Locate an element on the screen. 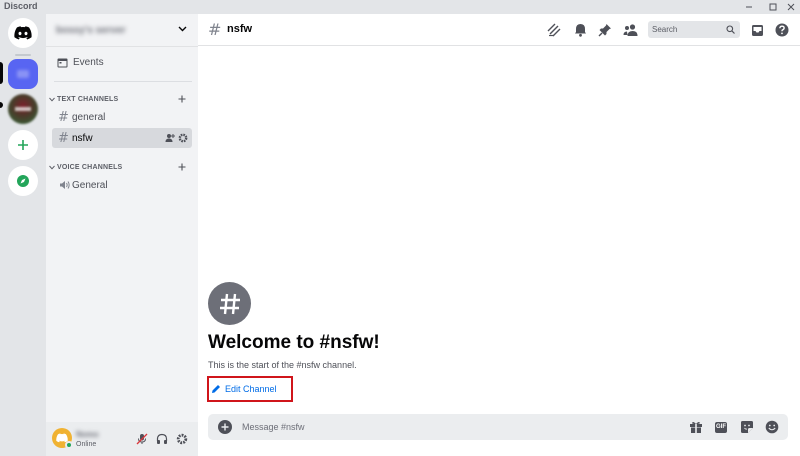  explore-button is located at coordinates (23, 181).